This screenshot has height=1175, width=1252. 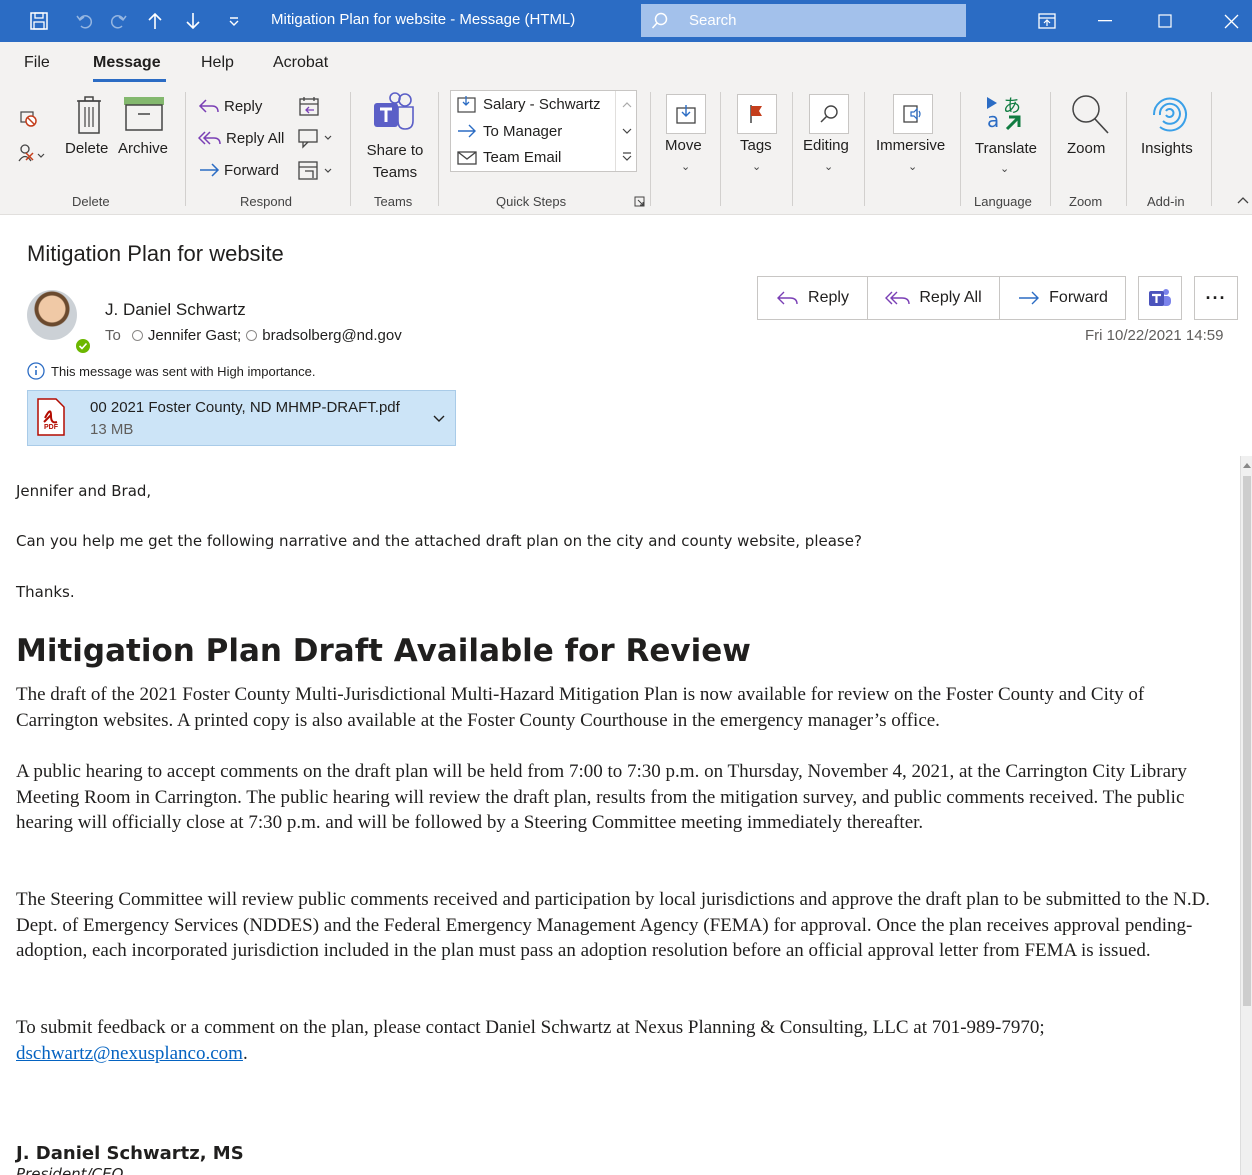 What do you see at coordinates (829, 114) in the screenshot?
I see `find-icon` at bounding box center [829, 114].